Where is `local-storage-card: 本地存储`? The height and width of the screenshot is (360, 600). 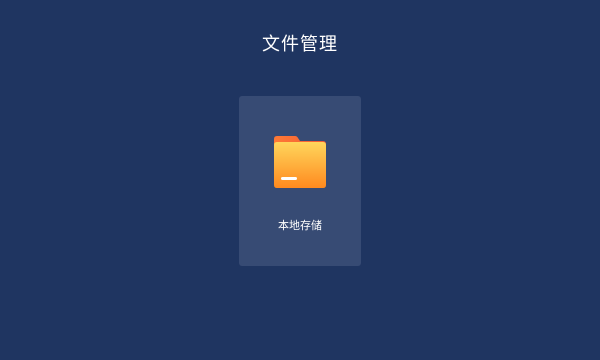 local-storage-card: 本地存储 is located at coordinates (300, 181).